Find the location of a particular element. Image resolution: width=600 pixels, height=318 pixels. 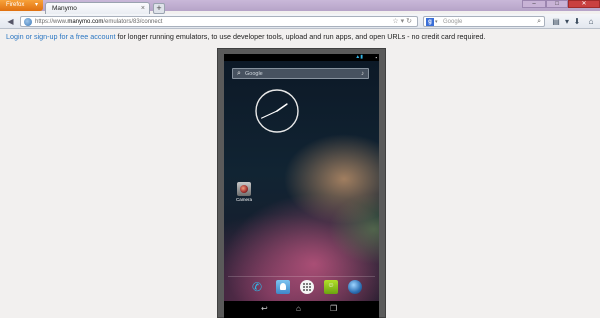

signup-link: Login or sign-up for a free account is located at coordinates (60, 36).